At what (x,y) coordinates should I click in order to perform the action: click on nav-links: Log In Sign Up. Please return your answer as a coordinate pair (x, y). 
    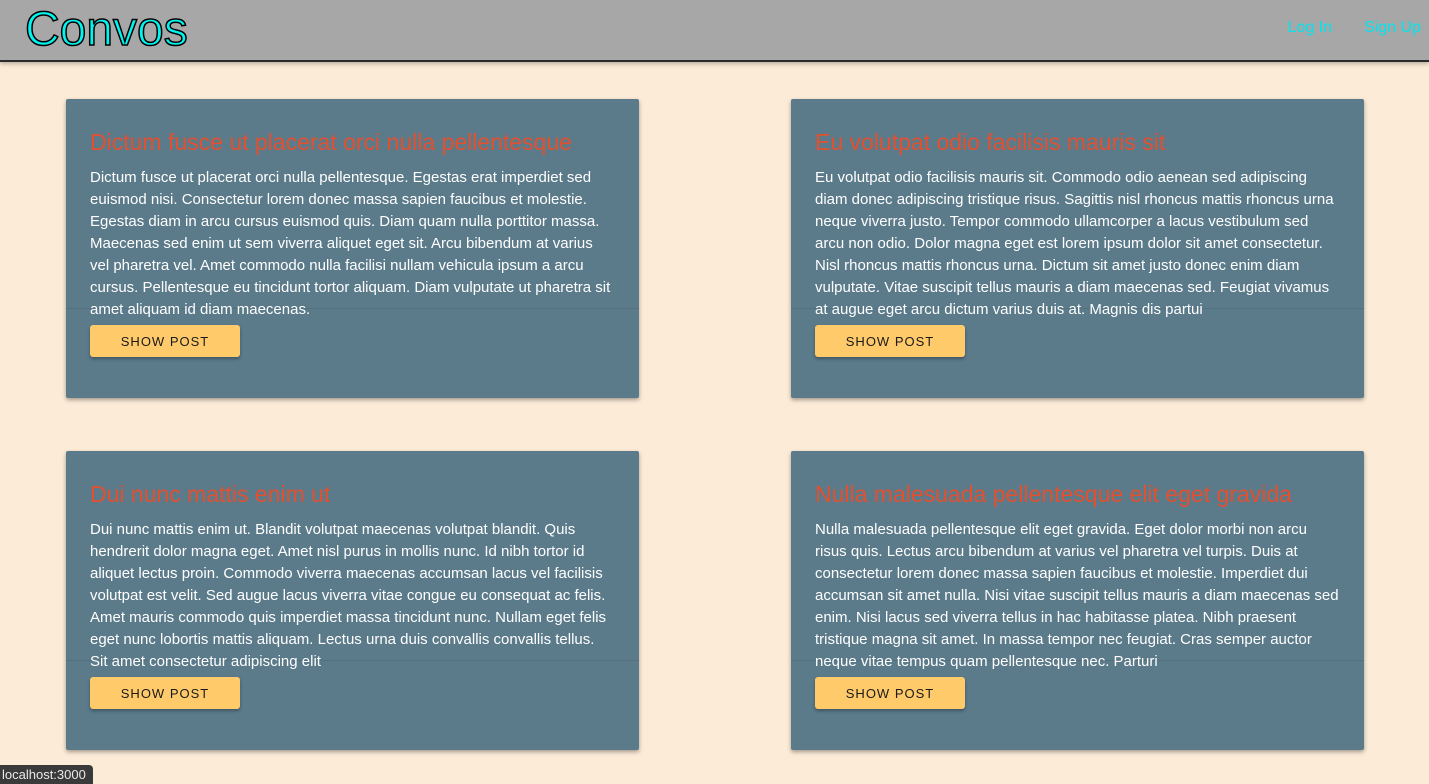
    Looking at the image, I should click on (1354, 28).